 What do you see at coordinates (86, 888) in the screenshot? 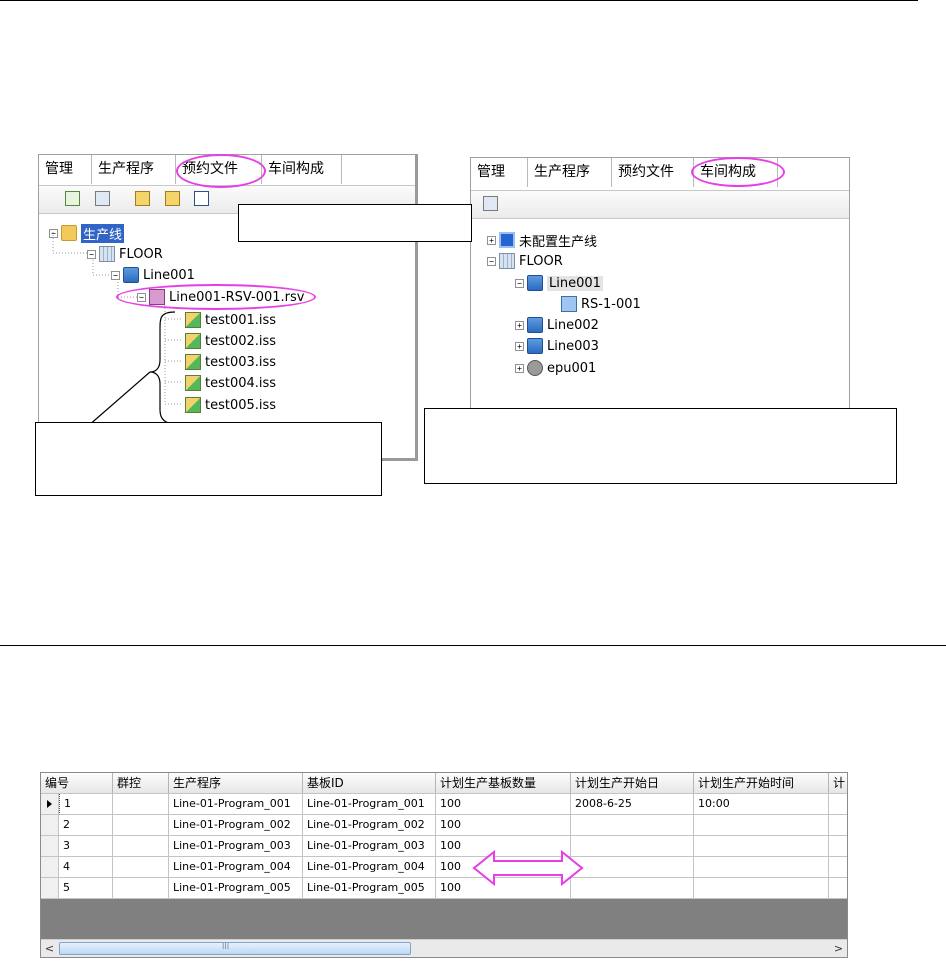
I see `cell-number: 5` at bounding box center [86, 888].